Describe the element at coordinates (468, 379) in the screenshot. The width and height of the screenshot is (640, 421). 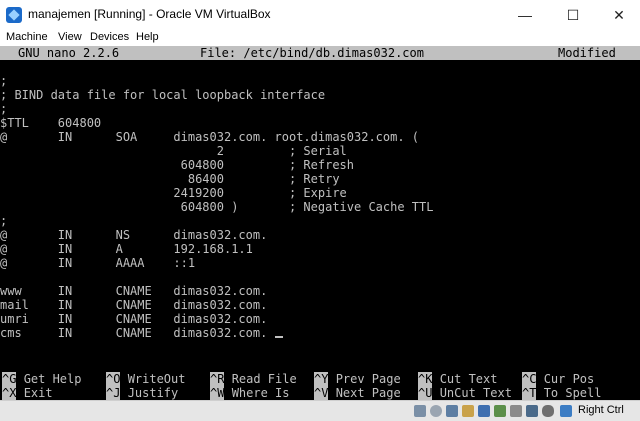
I see `shortcut-label: Cut Text` at that location.